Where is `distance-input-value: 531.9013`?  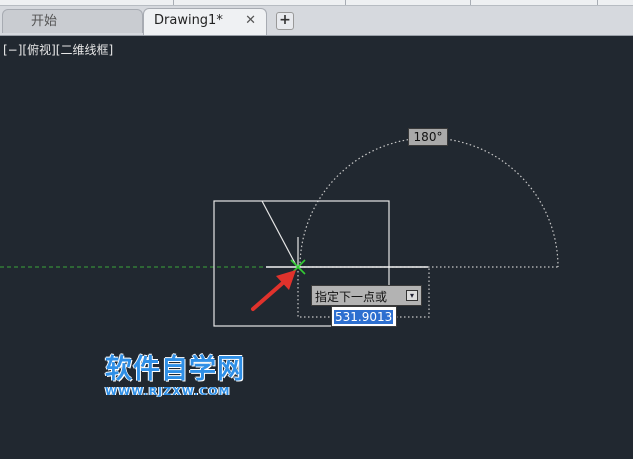 distance-input-value: 531.9013 is located at coordinates (364, 317).